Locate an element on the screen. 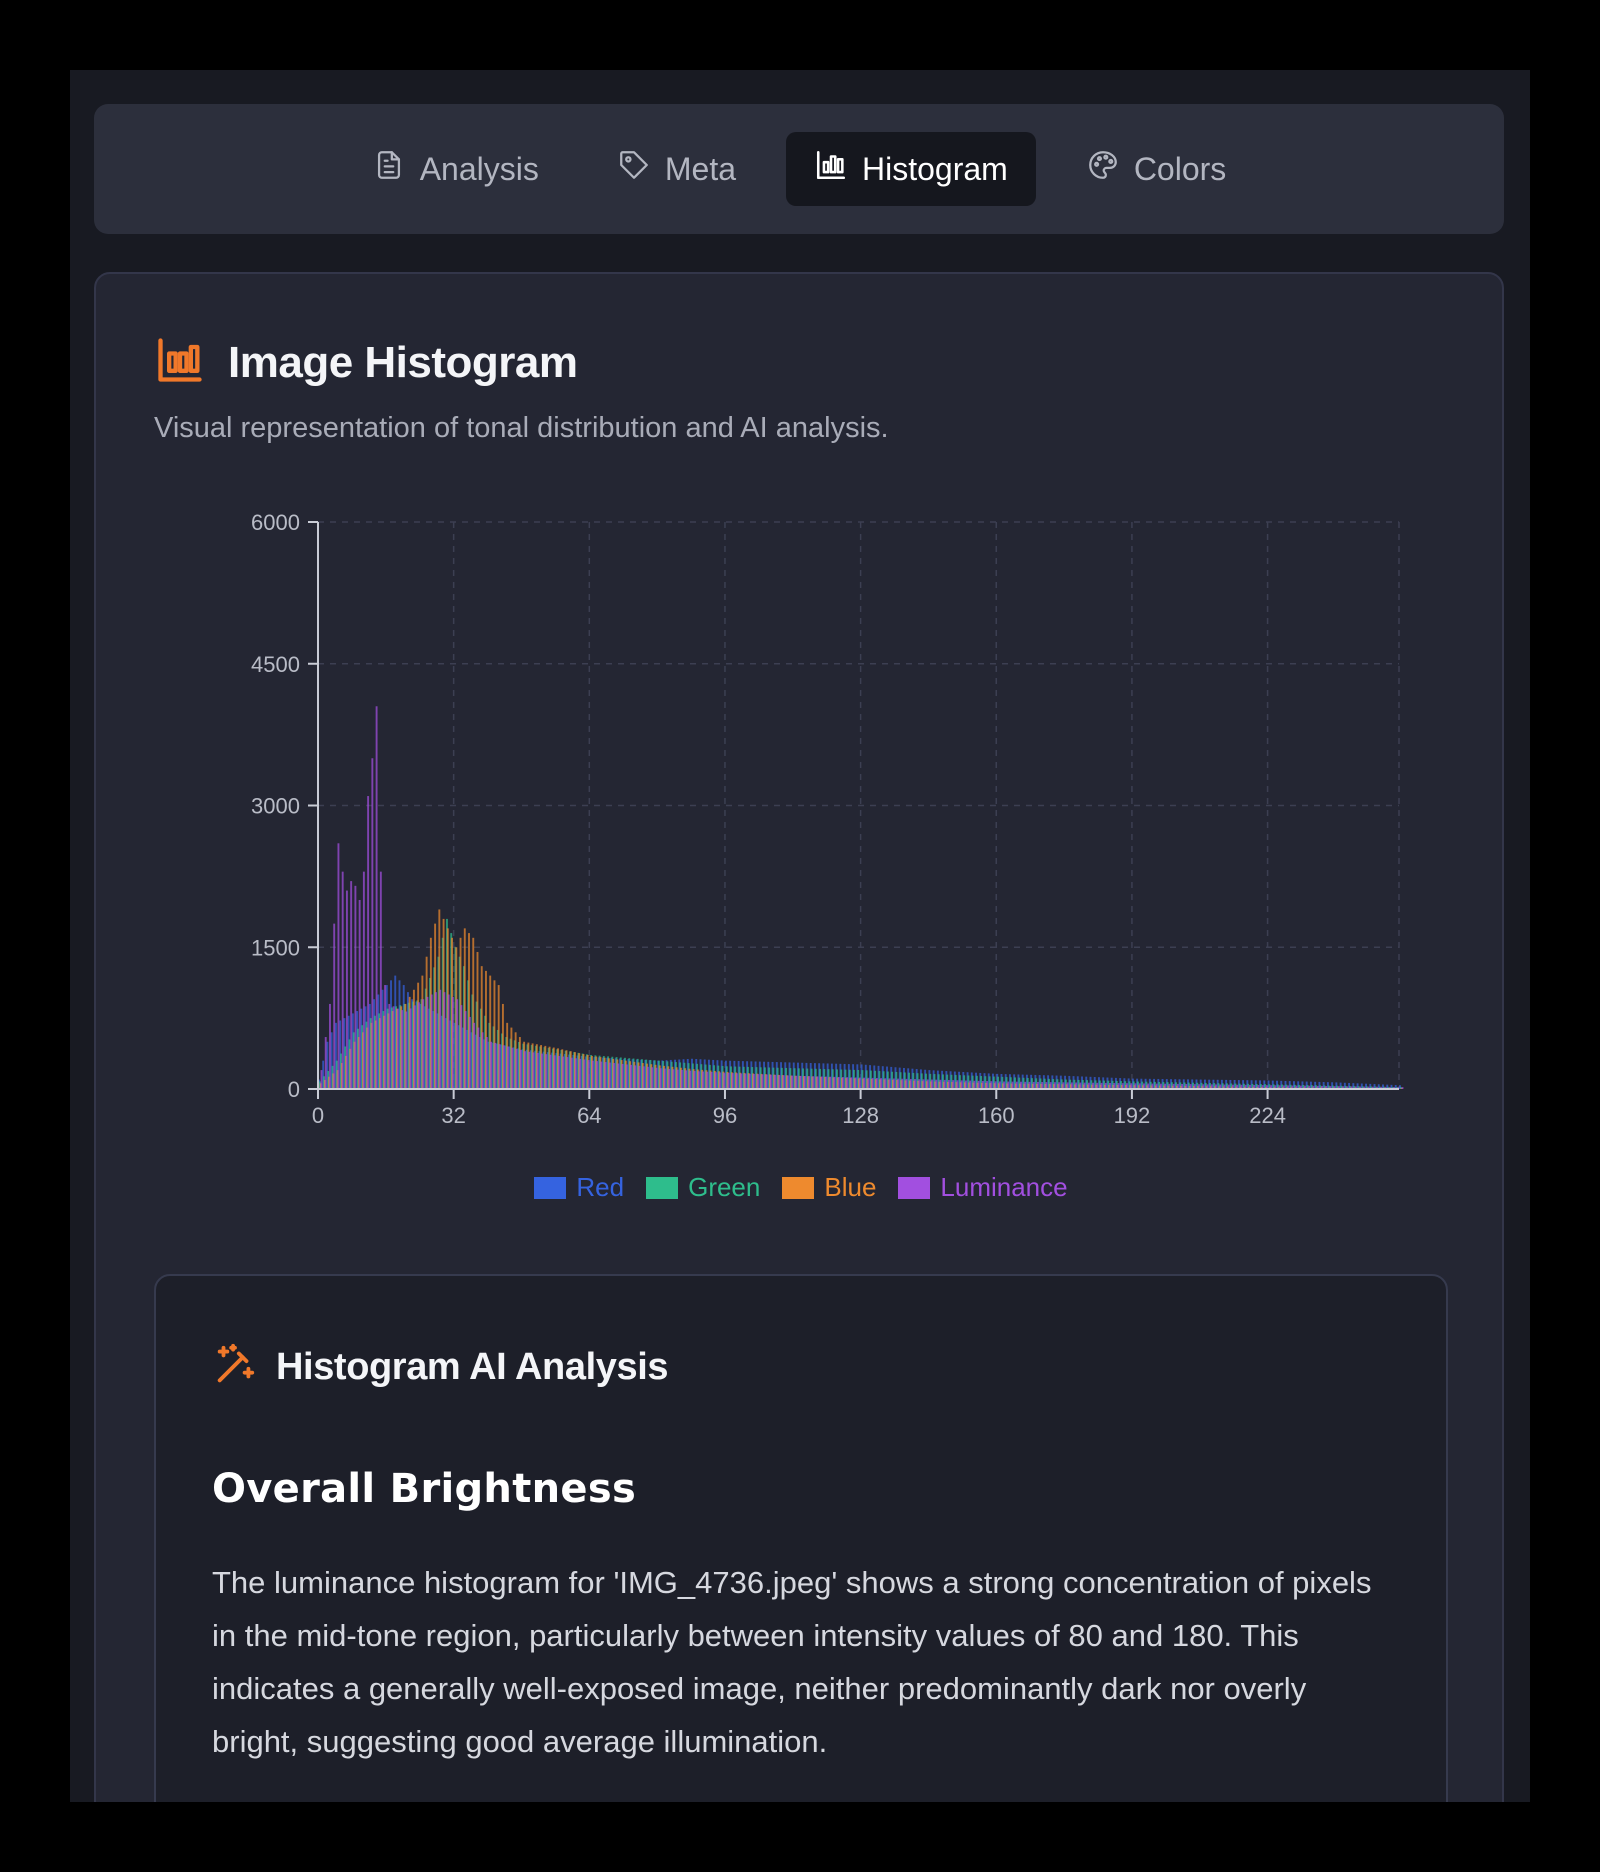 The image size is (1600, 1872). tab-meta: Meta is located at coordinates (676, 169).